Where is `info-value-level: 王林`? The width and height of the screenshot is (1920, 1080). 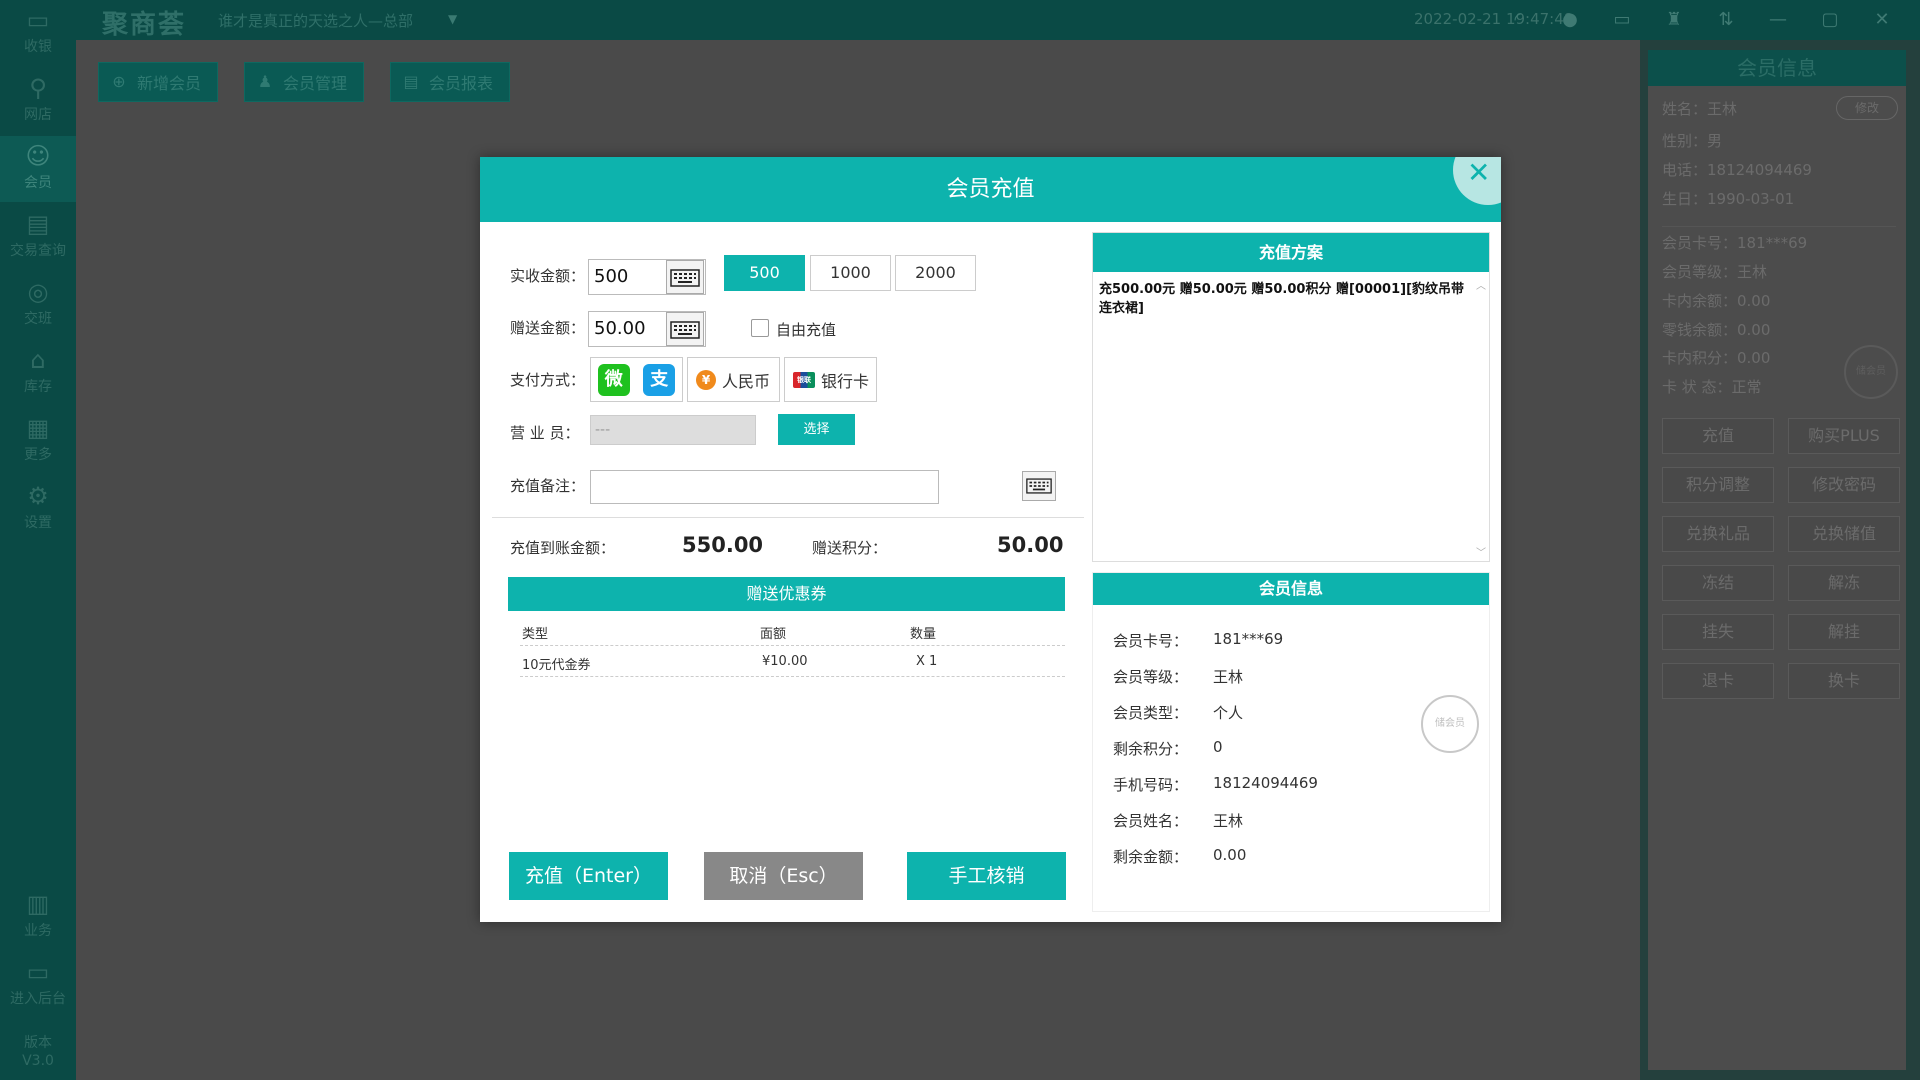 info-value-level: 王林 is located at coordinates (1228, 677).